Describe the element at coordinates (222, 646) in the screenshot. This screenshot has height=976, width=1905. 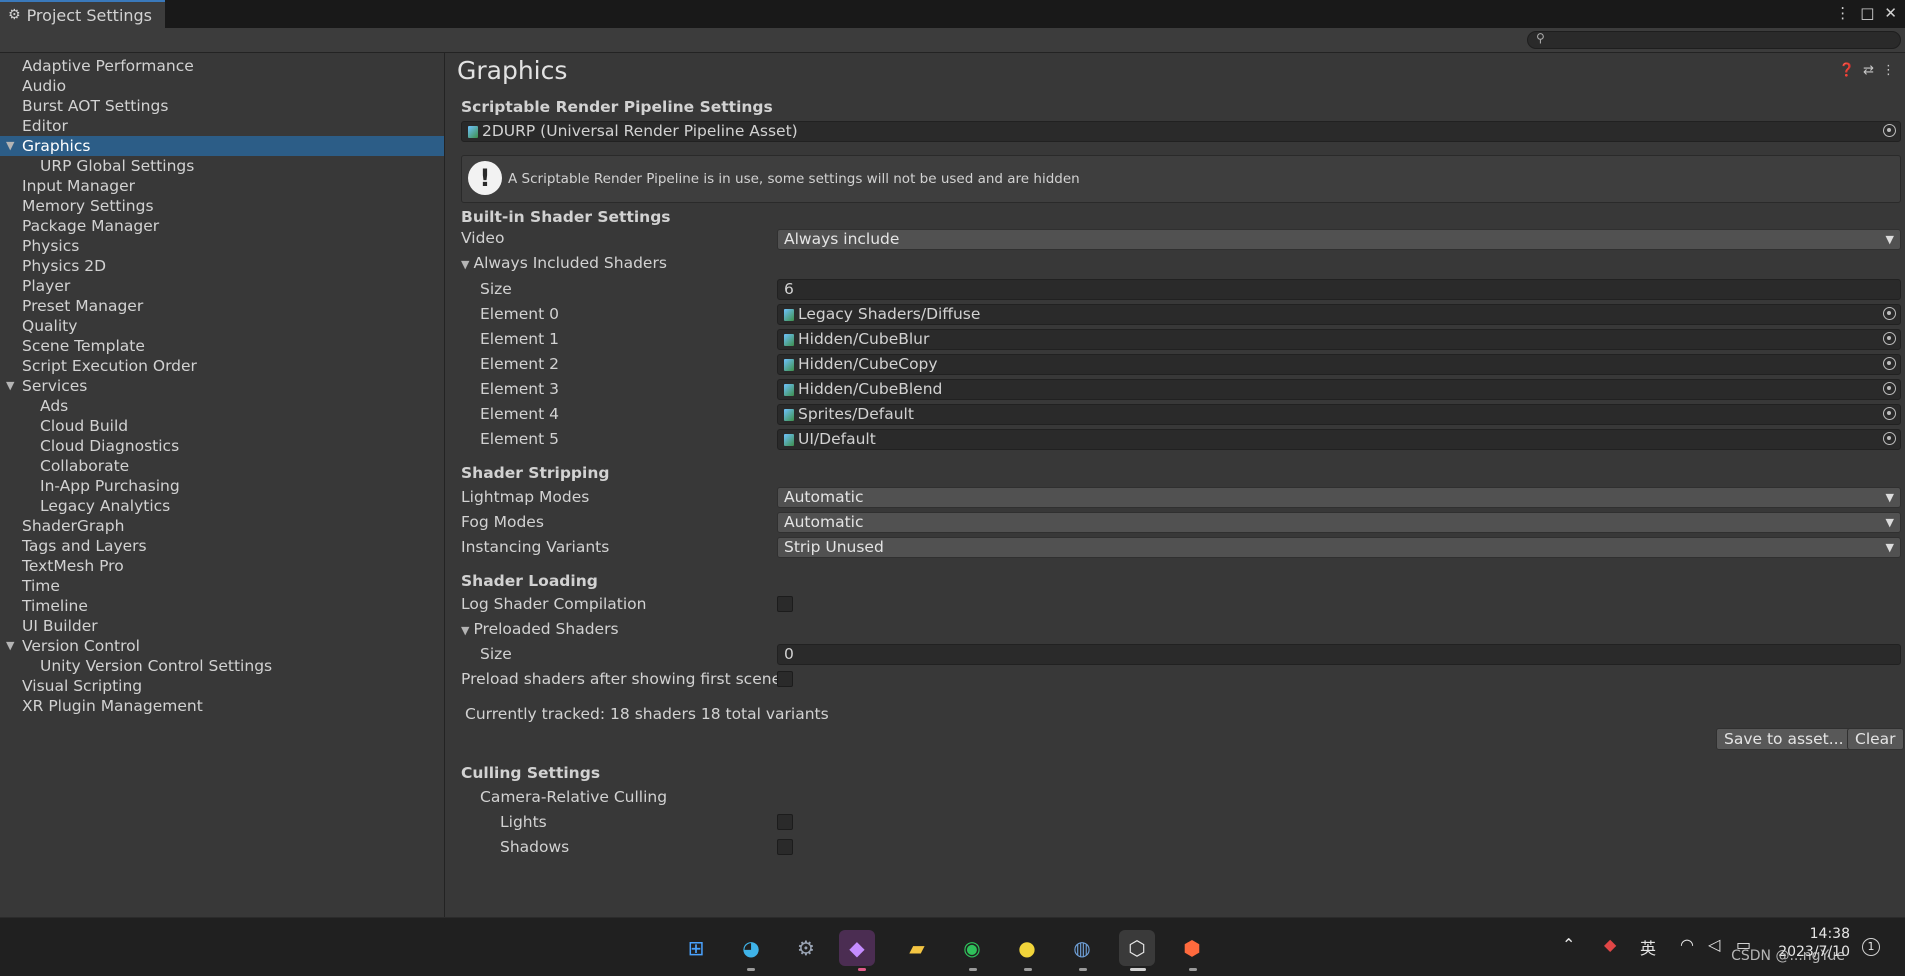
I see `sidebar-item-version-control: ▼ Version Control` at that location.